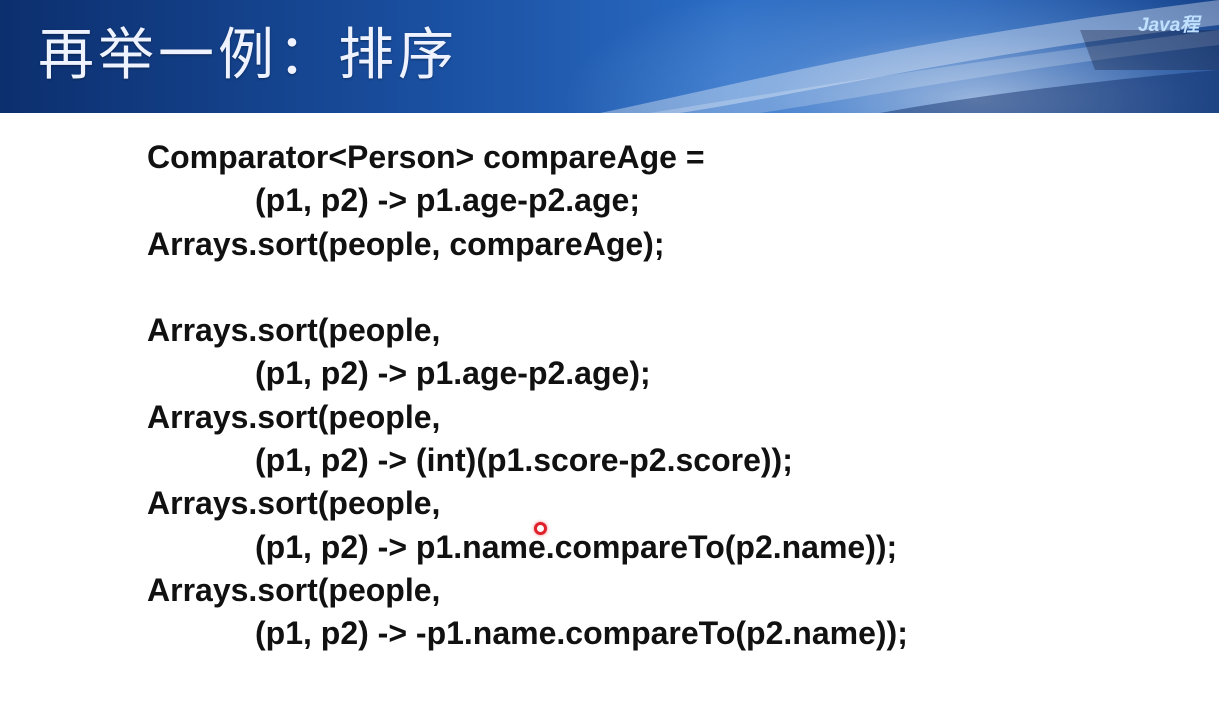 The image size is (1219, 723). I want to click on code-line: Comparator<Person> compareAge =, so click(426, 157).